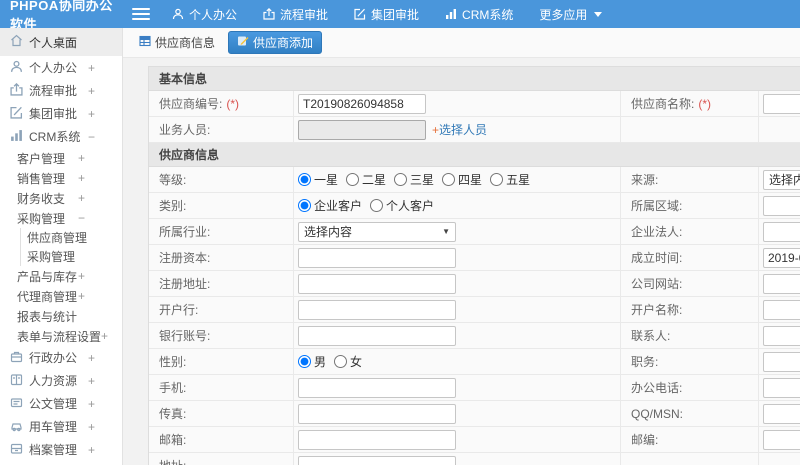 This screenshot has height=465, width=800. What do you see at coordinates (414, 179) in the screenshot?
I see `level-option: 三星` at bounding box center [414, 179].